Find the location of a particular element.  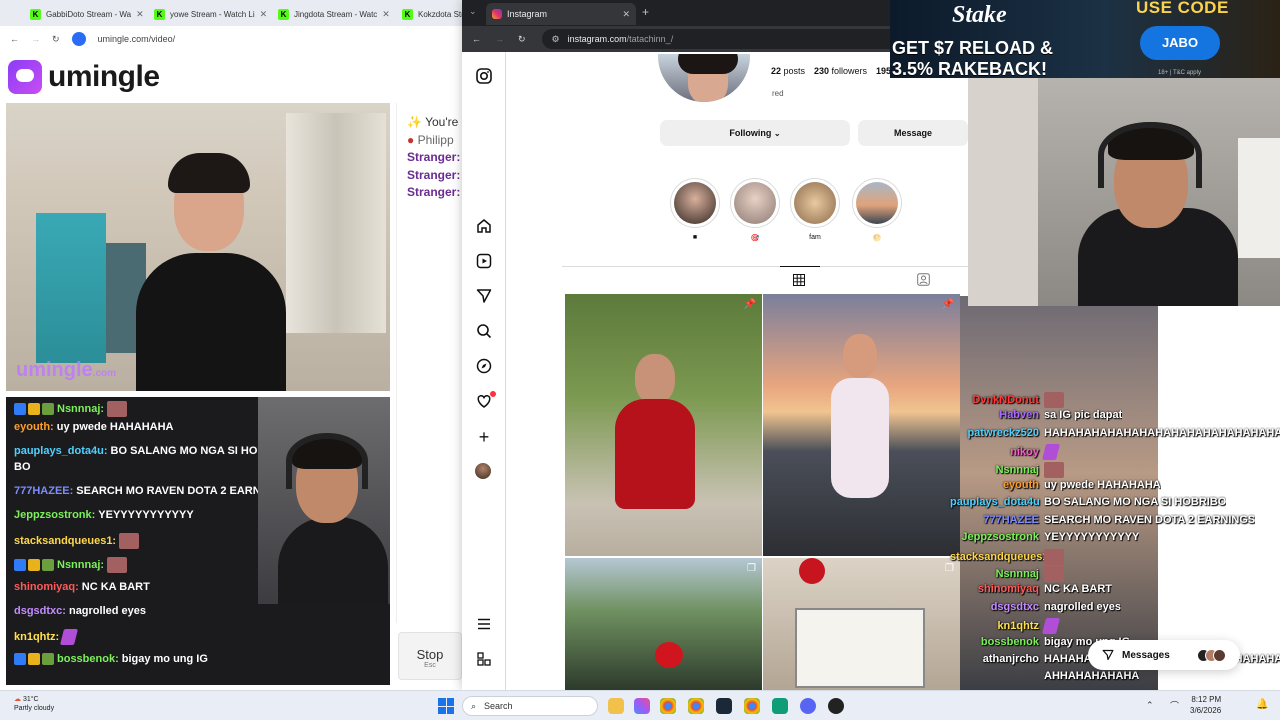

chat-username: DvnkNDonut is located at coordinates (994, 400).